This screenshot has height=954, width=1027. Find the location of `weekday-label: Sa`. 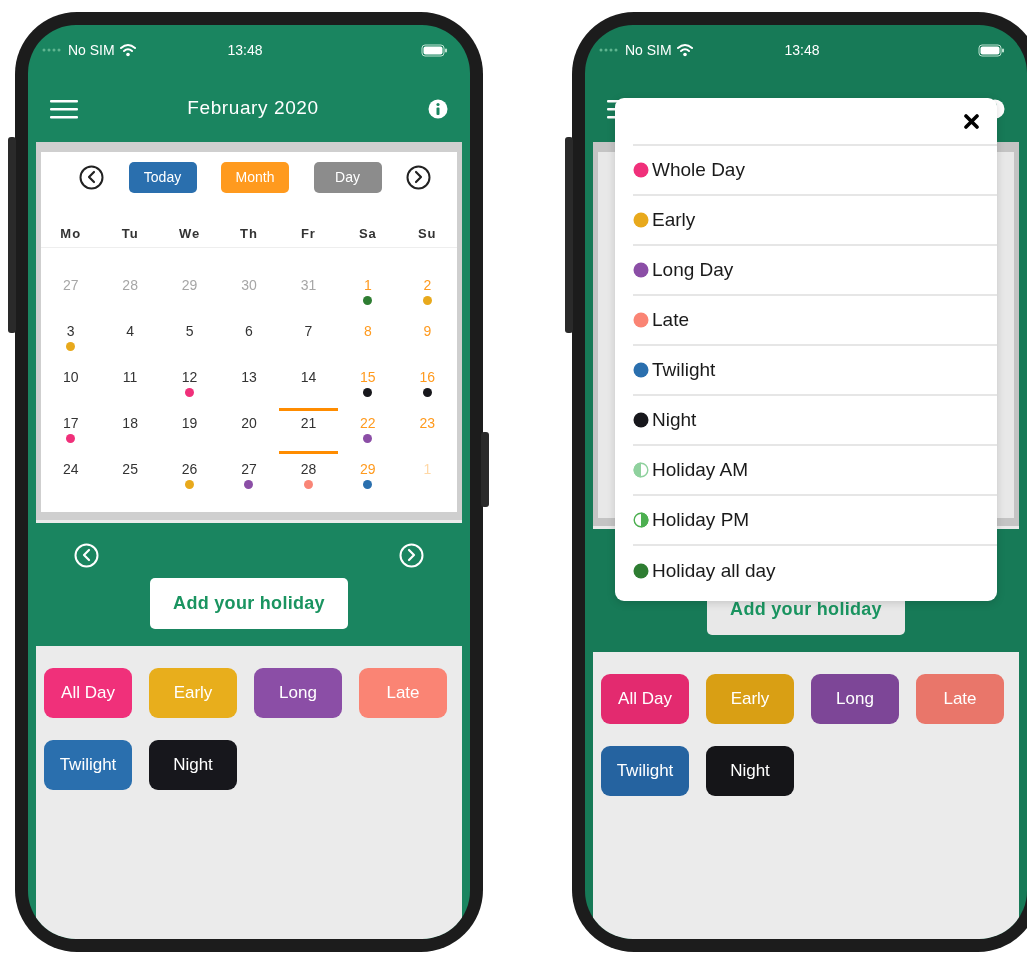

weekday-label: Sa is located at coordinates (367, 233).